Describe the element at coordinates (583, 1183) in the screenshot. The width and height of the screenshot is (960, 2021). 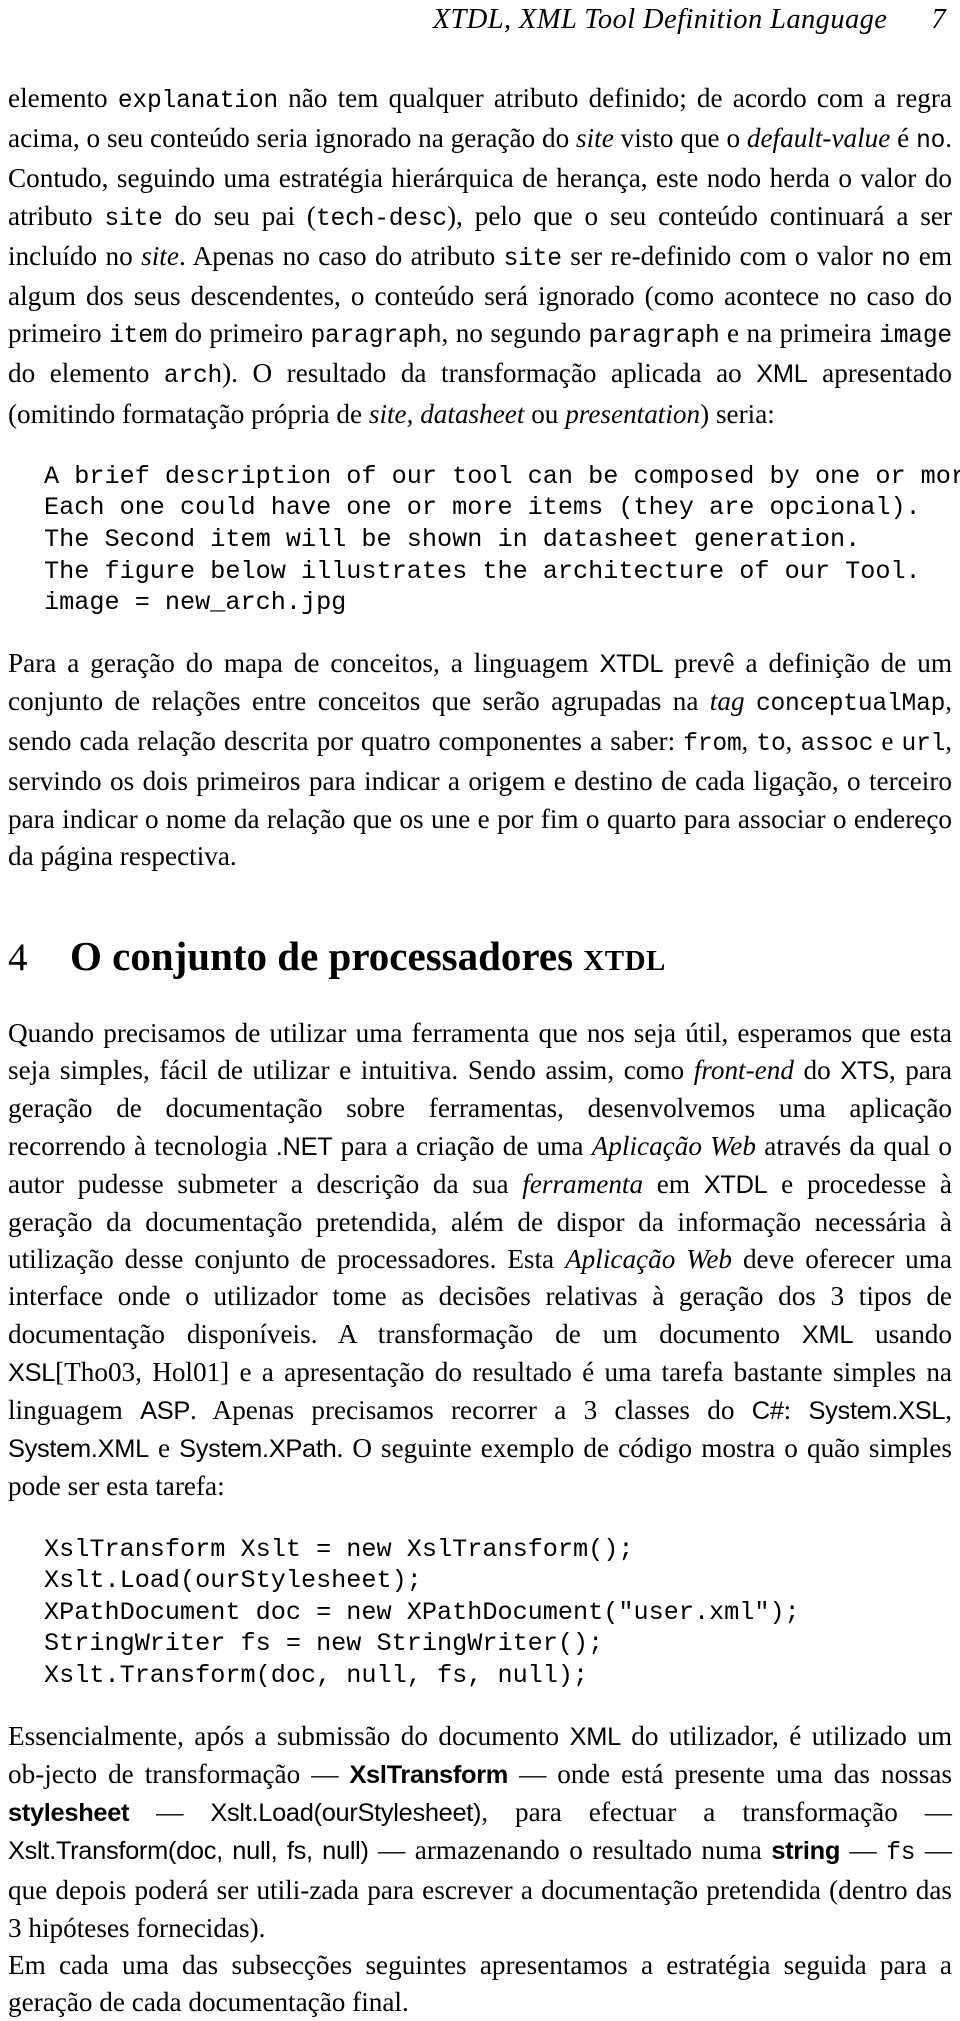
I see `emph-ferramenta: ferramenta` at that location.